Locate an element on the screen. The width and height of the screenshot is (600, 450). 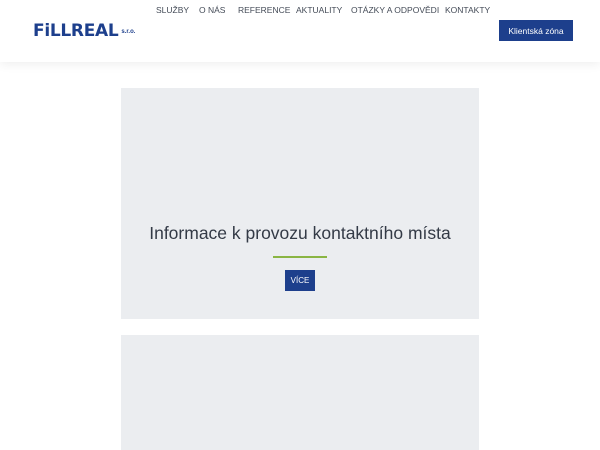
nav-item-aktuality: AKTUALITY is located at coordinates (319, 10).